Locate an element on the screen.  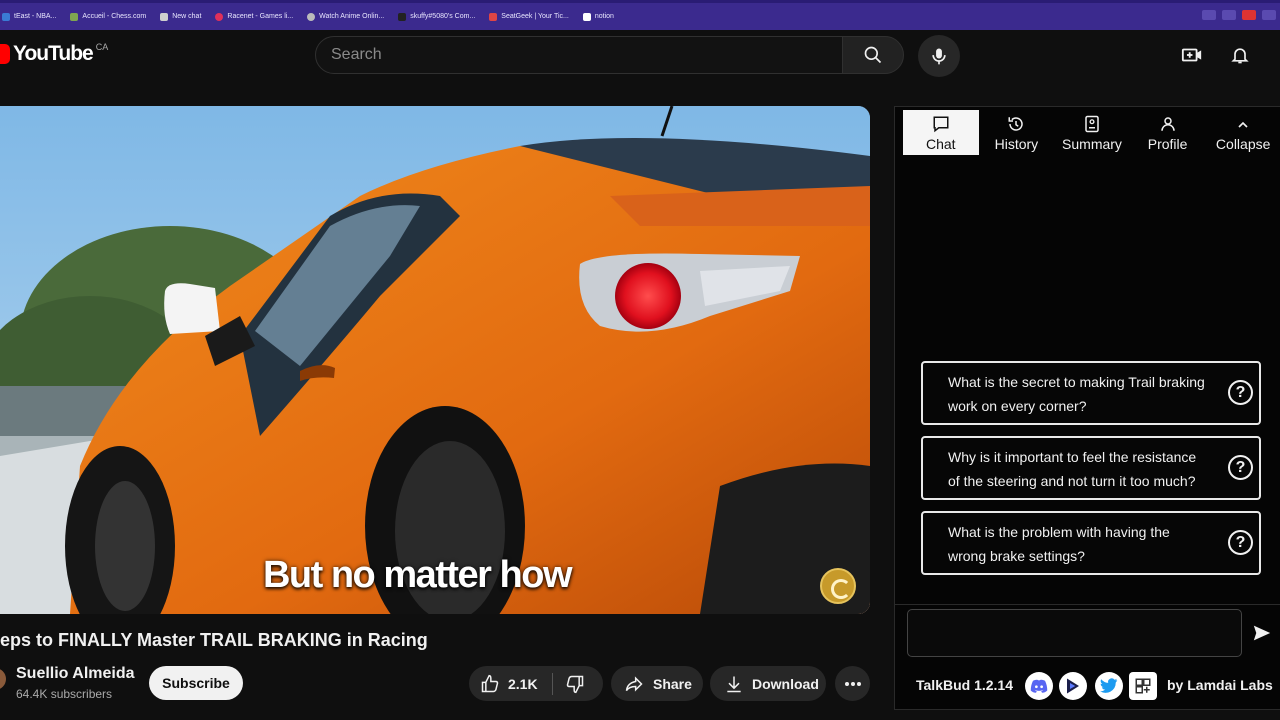
extensions-area is located at coordinates (1239, 15).